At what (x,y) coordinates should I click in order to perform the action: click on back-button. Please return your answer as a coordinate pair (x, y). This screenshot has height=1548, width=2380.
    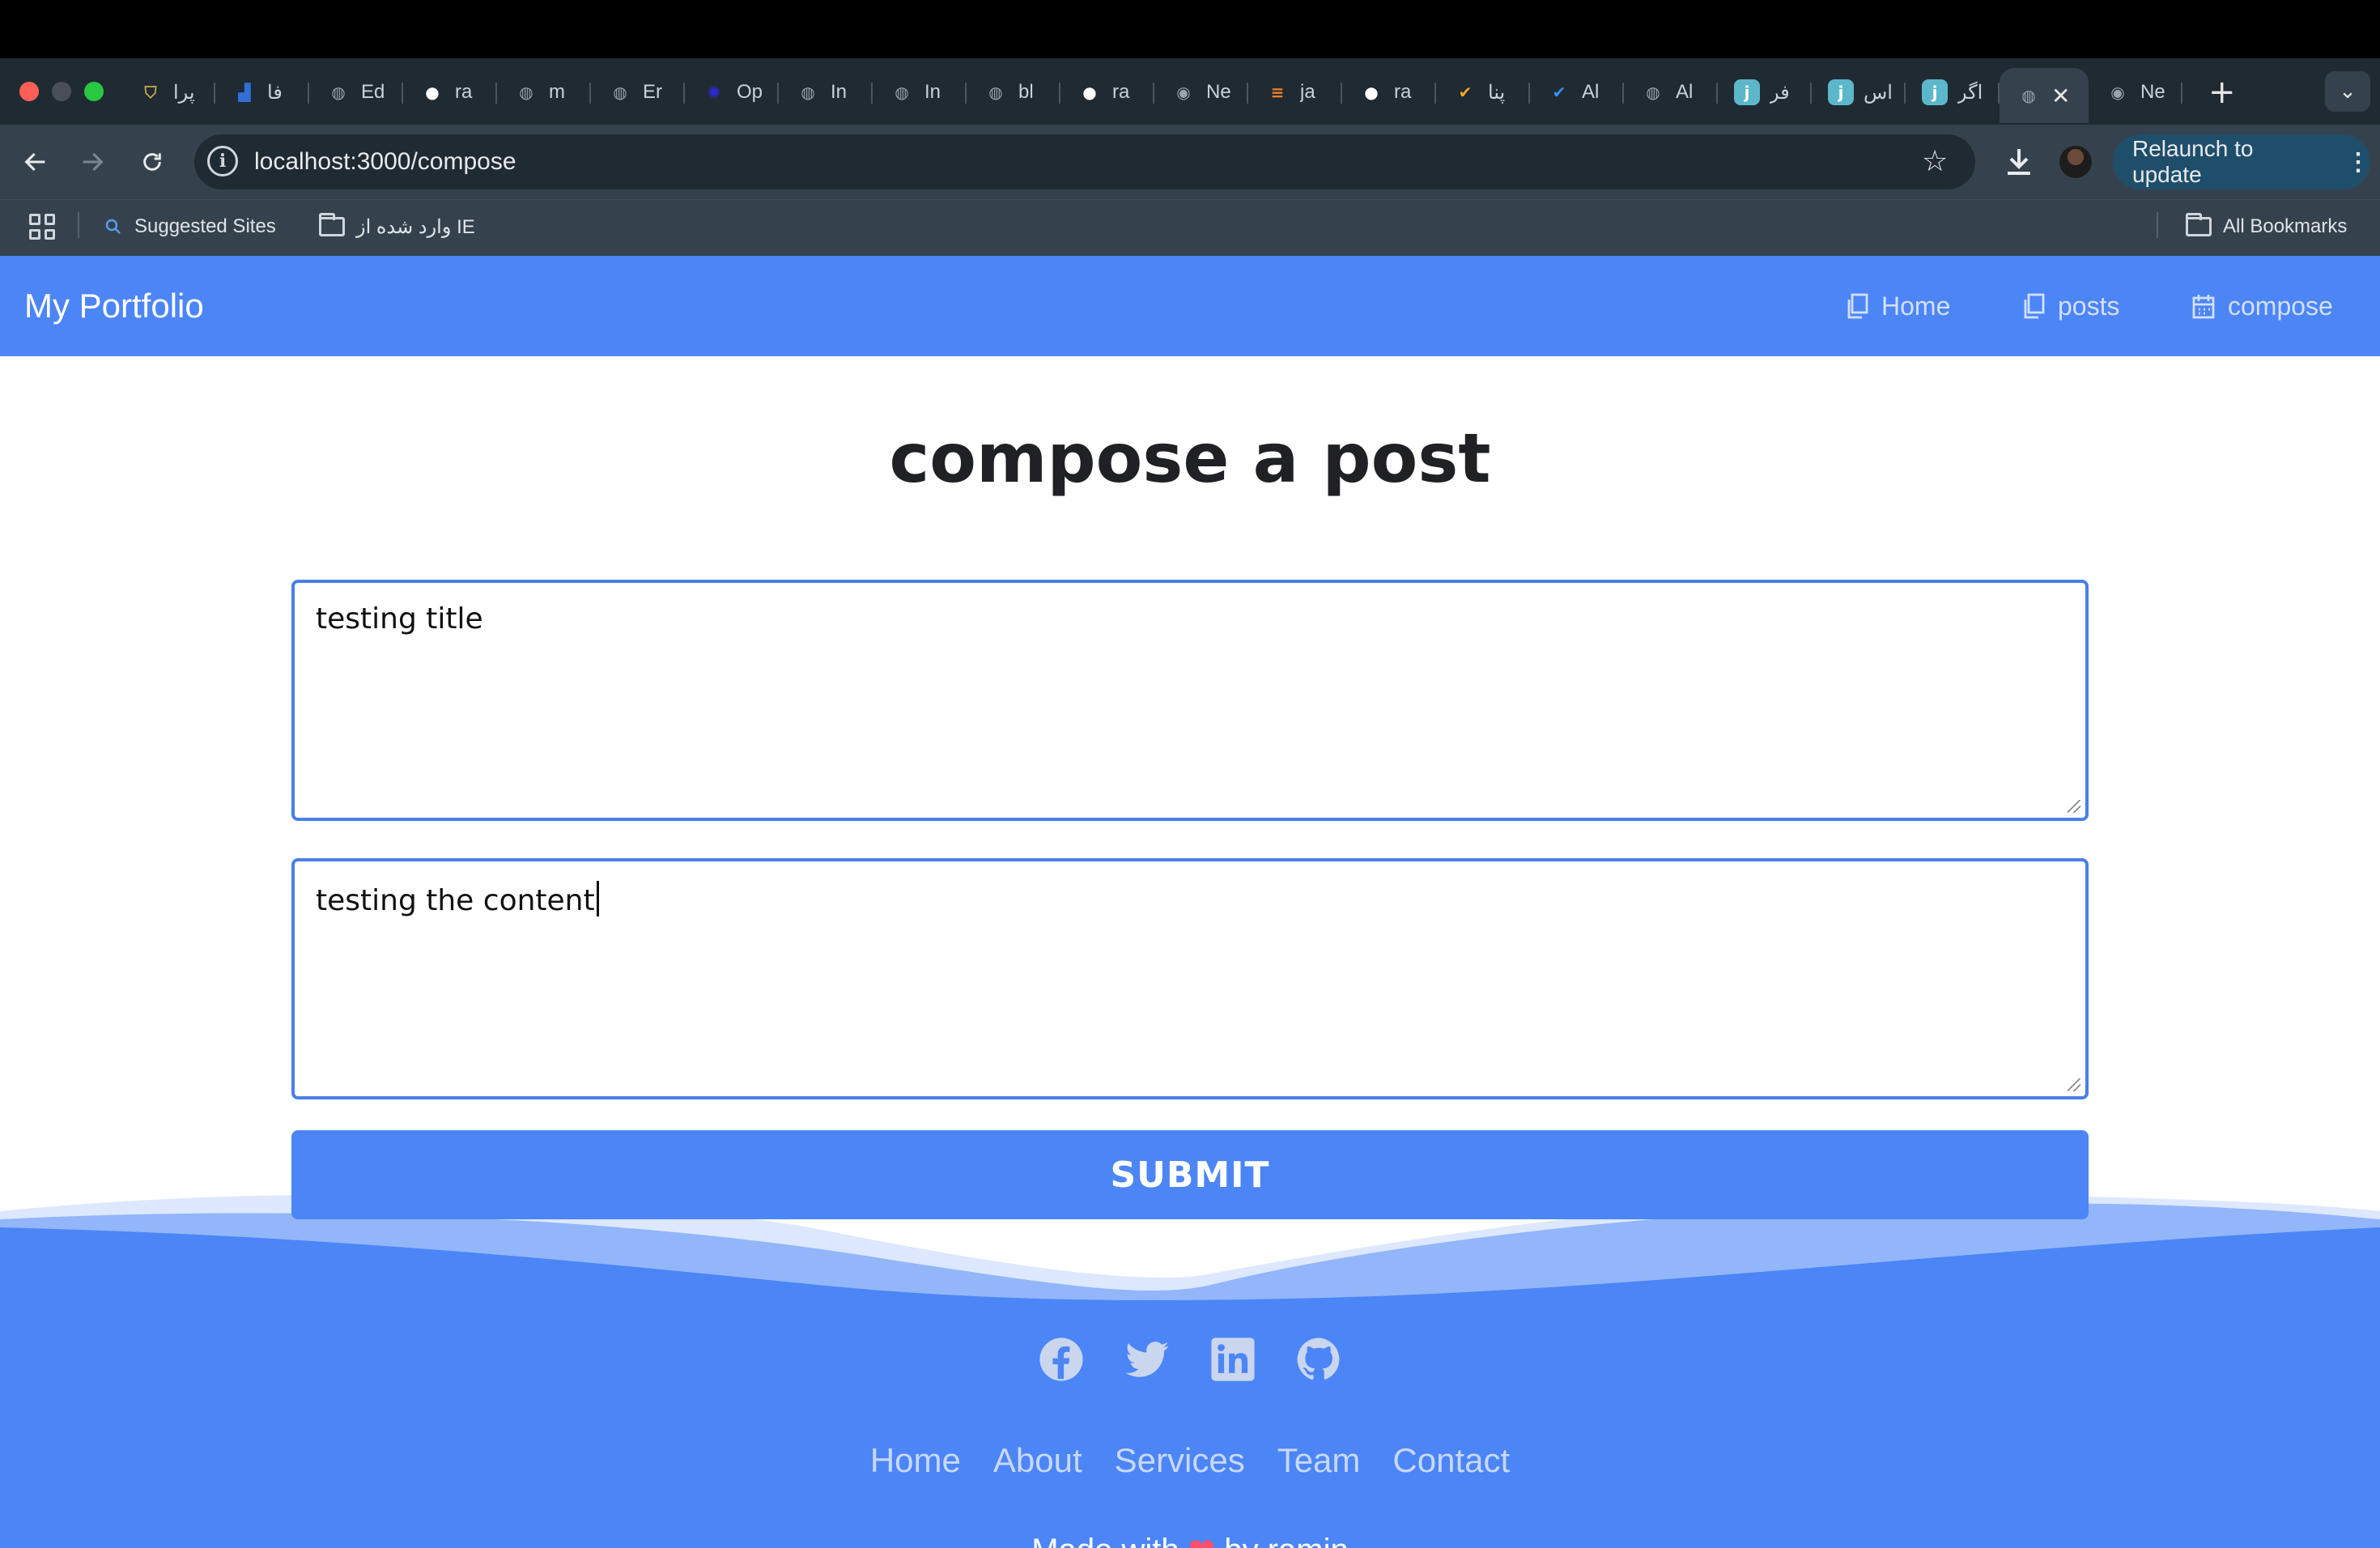
    Looking at the image, I should click on (35, 161).